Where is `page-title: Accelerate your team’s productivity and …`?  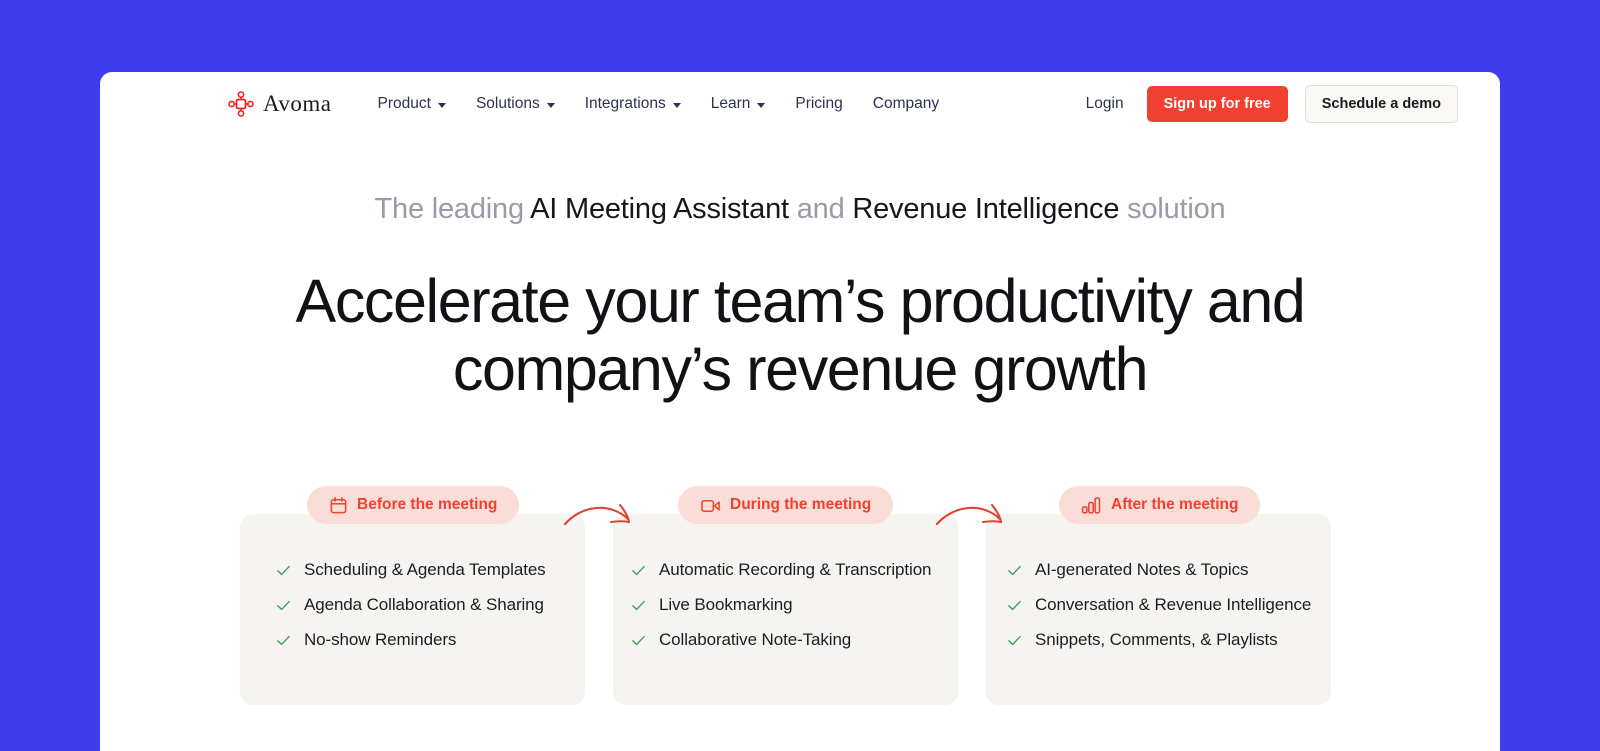 page-title: Accelerate your team’s productivity and … is located at coordinates (800, 335).